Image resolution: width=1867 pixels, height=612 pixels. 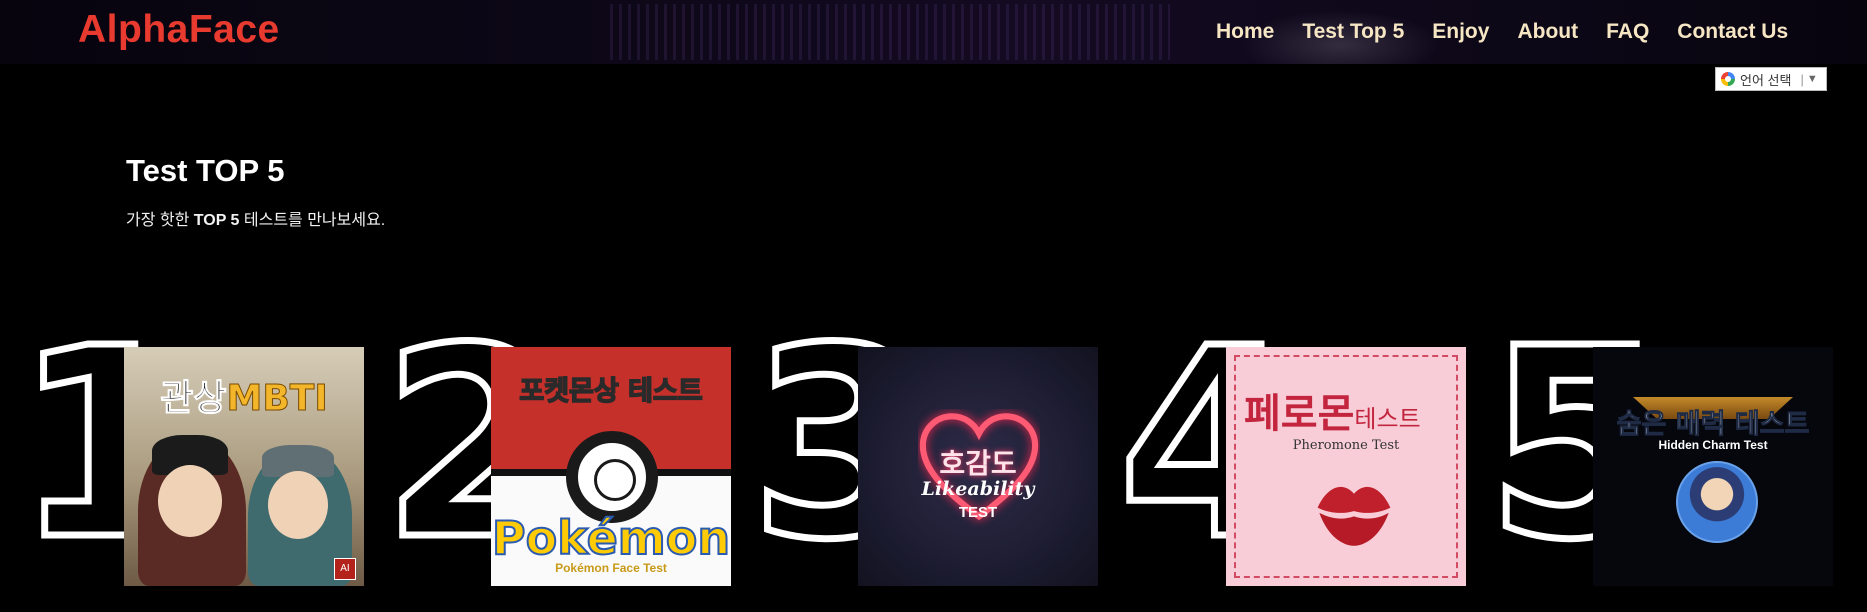 What do you see at coordinates (1713, 425) in the screenshot?
I see `thumbnail-title: 숨은 매력 테스트` at bounding box center [1713, 425].